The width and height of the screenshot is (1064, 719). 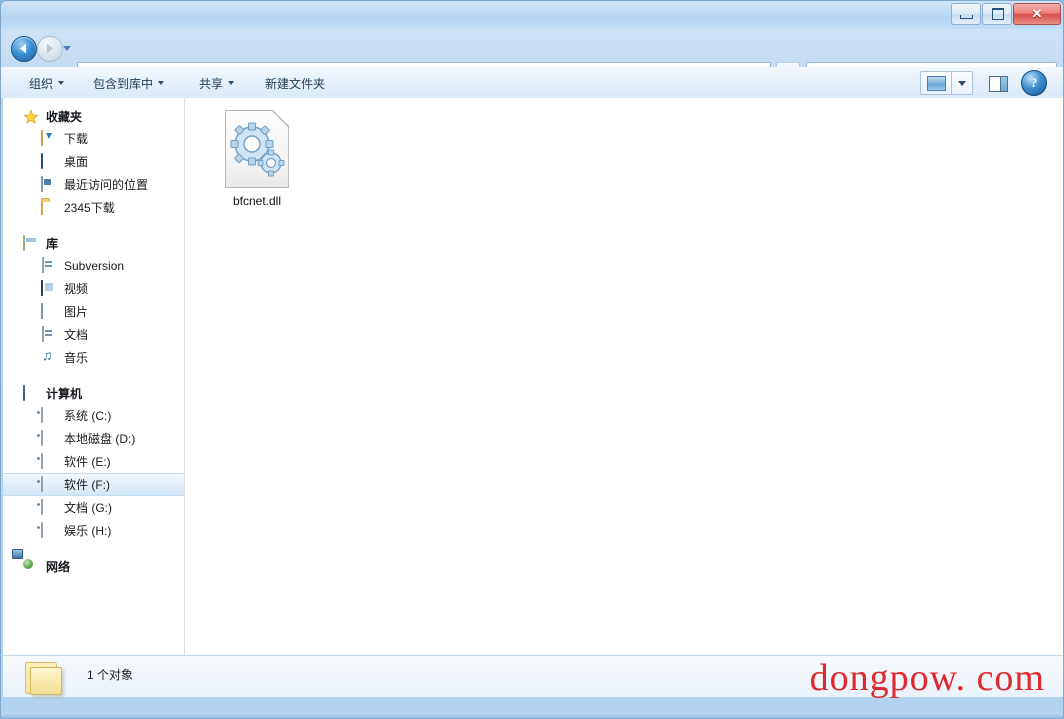 What do you see at coordinates (49, 358) in the screenshot?
I see `music-icon` at bounding box center [49, 358].